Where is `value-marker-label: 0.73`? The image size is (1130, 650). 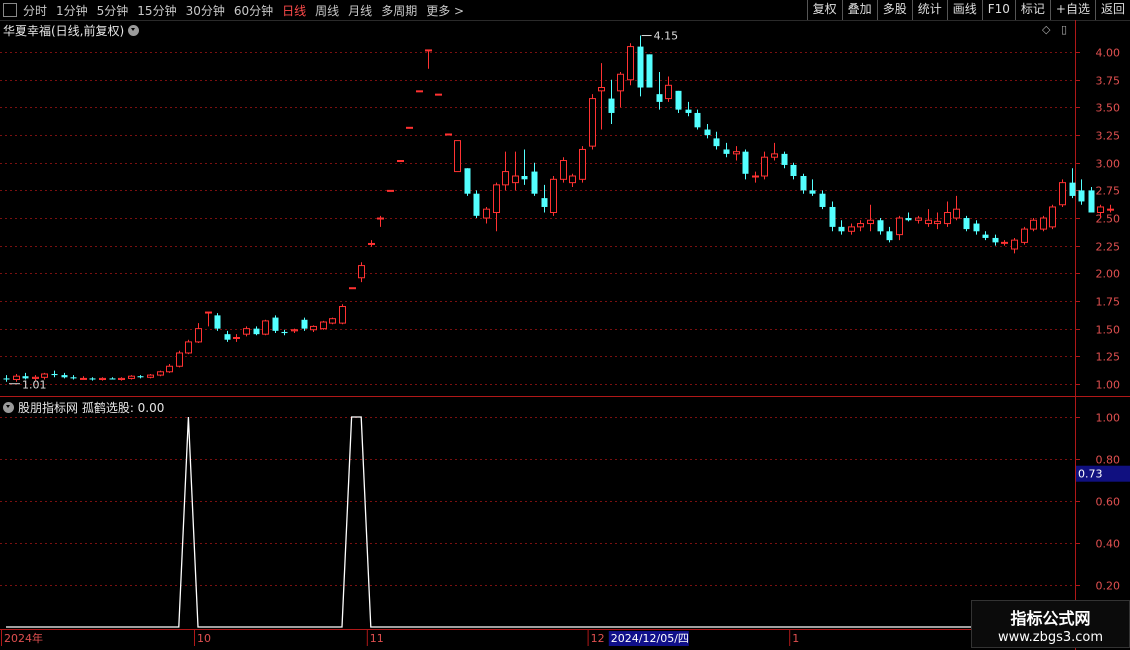
value-marker-label: 0.73 is located at coordinates (1090, 474).